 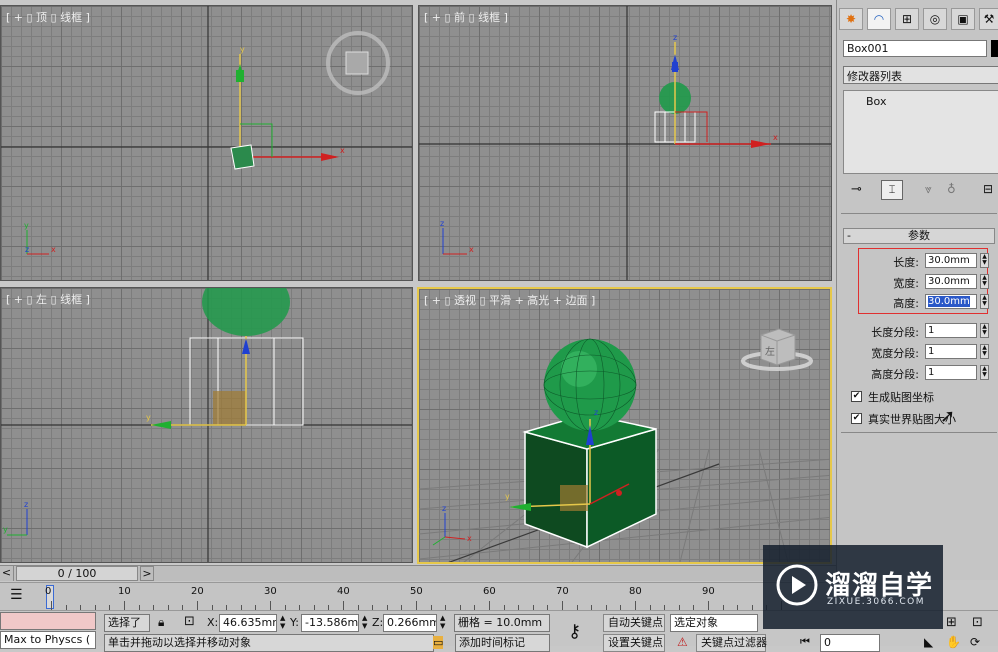 What do you see at coordinates (856, 418) in the screenshot?
I see `real-world-map-size-checkbox: ✔` at bounding box center [856, 418].